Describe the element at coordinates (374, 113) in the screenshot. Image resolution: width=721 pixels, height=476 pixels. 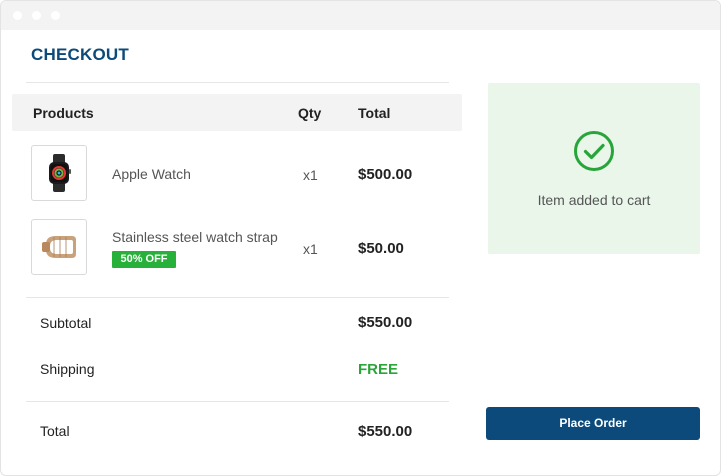
I see `column-header-total: Total` at that location.